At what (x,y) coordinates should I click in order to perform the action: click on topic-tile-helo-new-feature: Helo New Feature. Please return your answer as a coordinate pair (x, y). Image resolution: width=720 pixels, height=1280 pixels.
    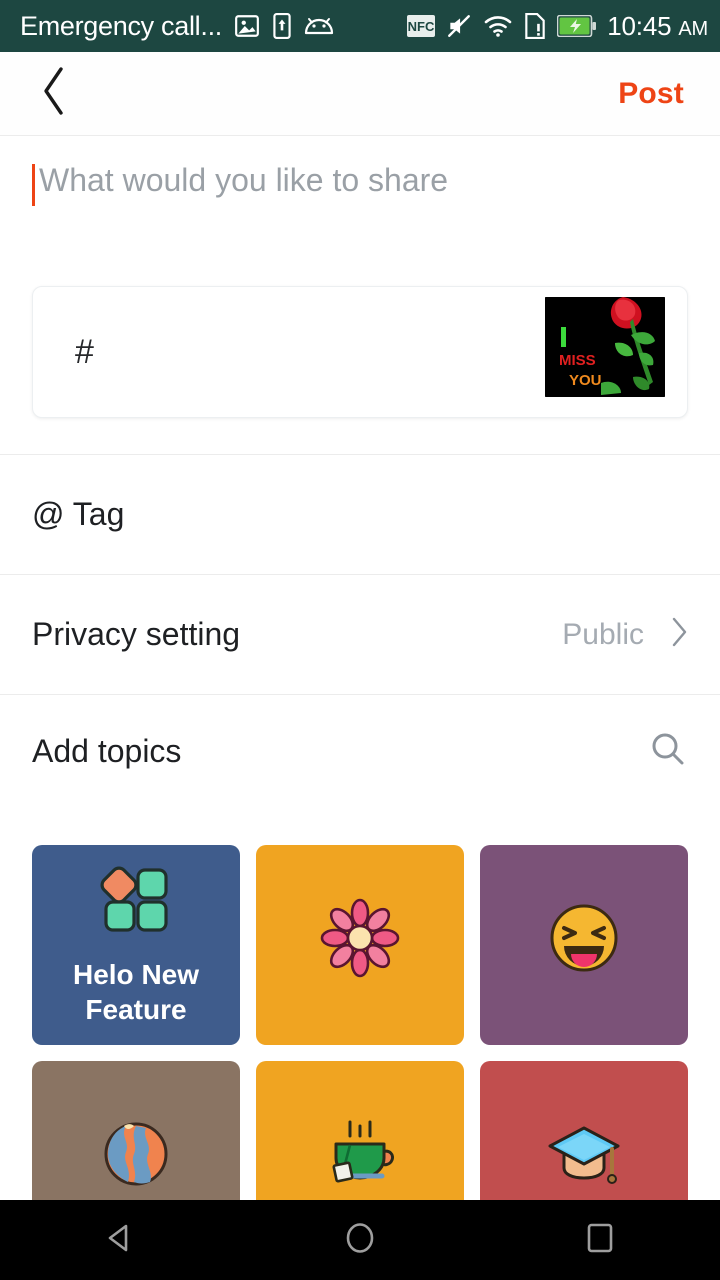
    Looking at the image, I should click on (136, 945).